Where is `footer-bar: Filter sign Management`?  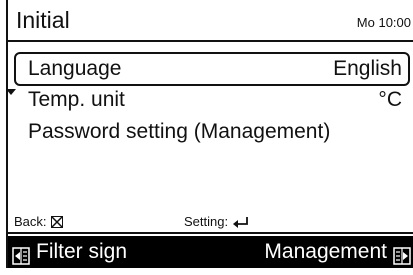 footer-bar: Filter sign Management is located at coordinates (210, 252).